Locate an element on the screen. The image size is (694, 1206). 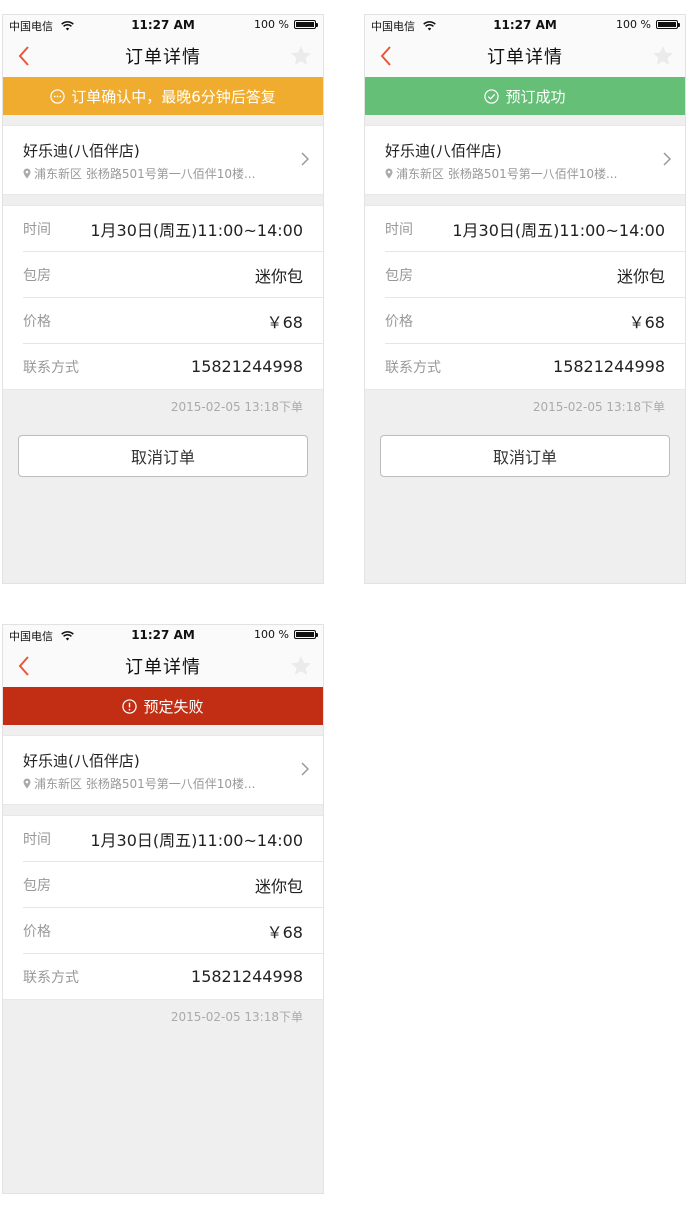
status-banner: 预定失败 is located at coordinates (163, 706).